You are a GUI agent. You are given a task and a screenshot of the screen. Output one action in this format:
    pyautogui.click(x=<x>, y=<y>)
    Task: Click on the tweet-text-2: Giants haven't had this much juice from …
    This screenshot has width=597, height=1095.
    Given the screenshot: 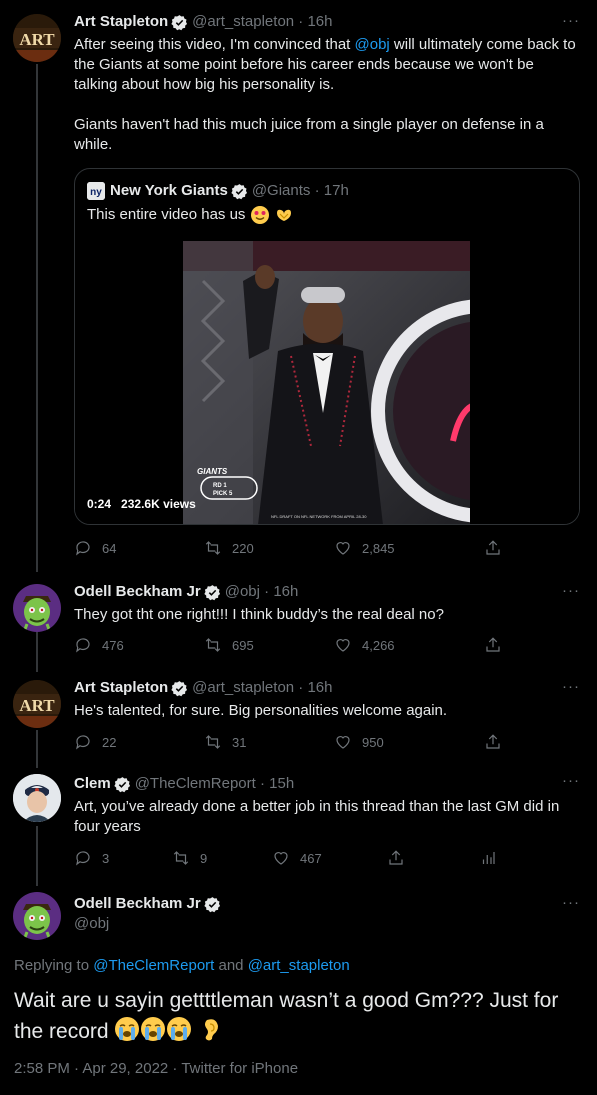 What is the action you would take?
    pyautogui.click(x=309, y=134)
    